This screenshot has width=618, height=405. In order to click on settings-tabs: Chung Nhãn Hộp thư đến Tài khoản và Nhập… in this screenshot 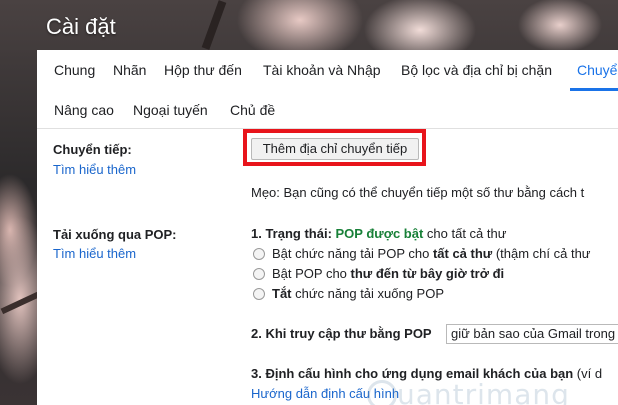, I will do `click(327, 70)`.